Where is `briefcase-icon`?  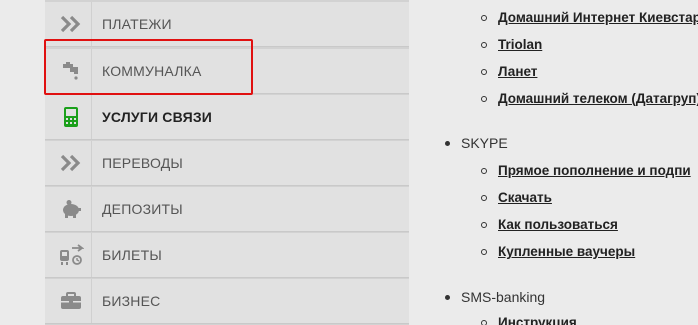 briefcase-icon is located at coordinates (71, 301).